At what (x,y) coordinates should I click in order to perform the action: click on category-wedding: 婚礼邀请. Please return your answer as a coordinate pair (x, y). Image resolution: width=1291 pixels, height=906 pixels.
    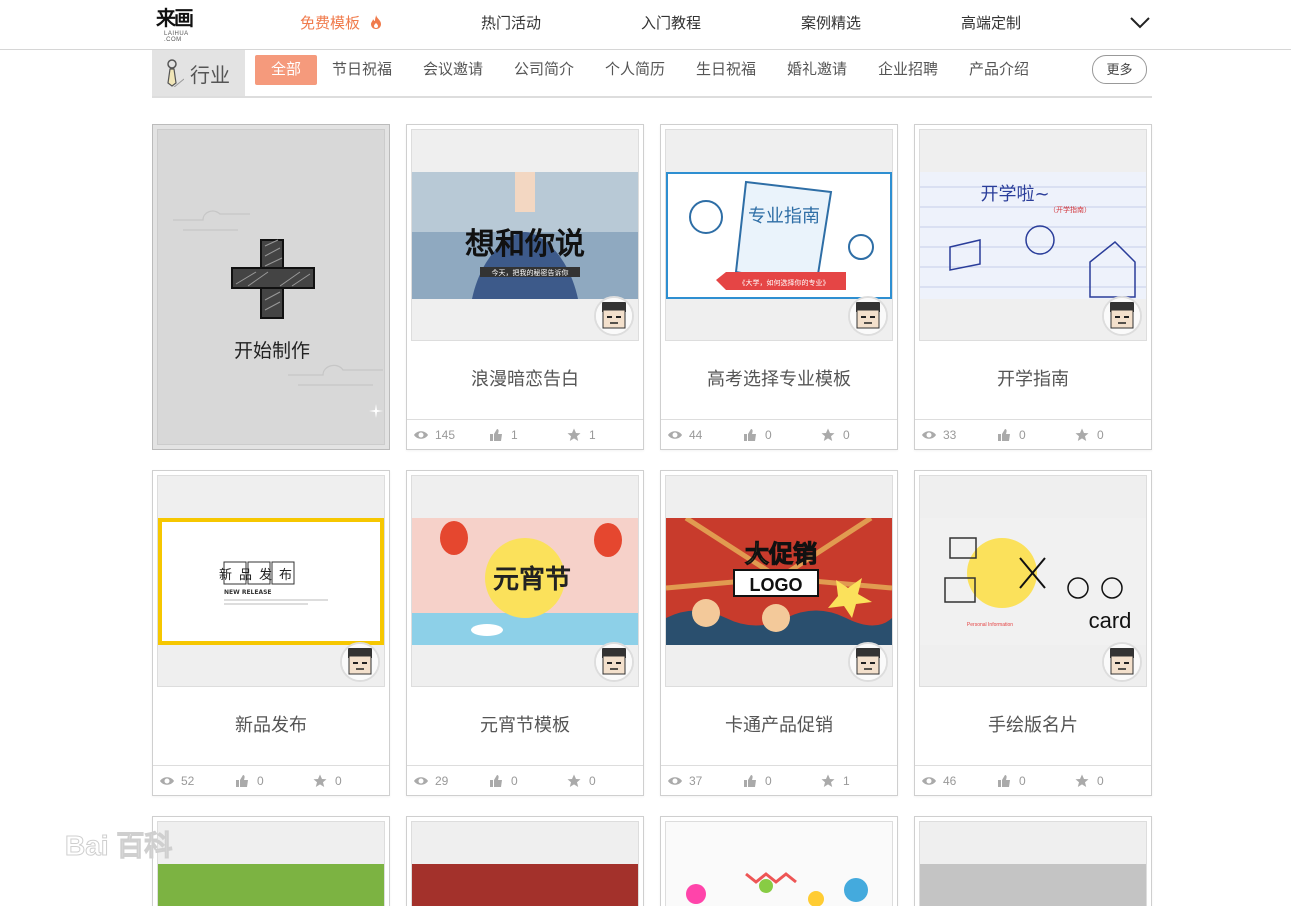
    Looking at the image, I should click on (817, 70).